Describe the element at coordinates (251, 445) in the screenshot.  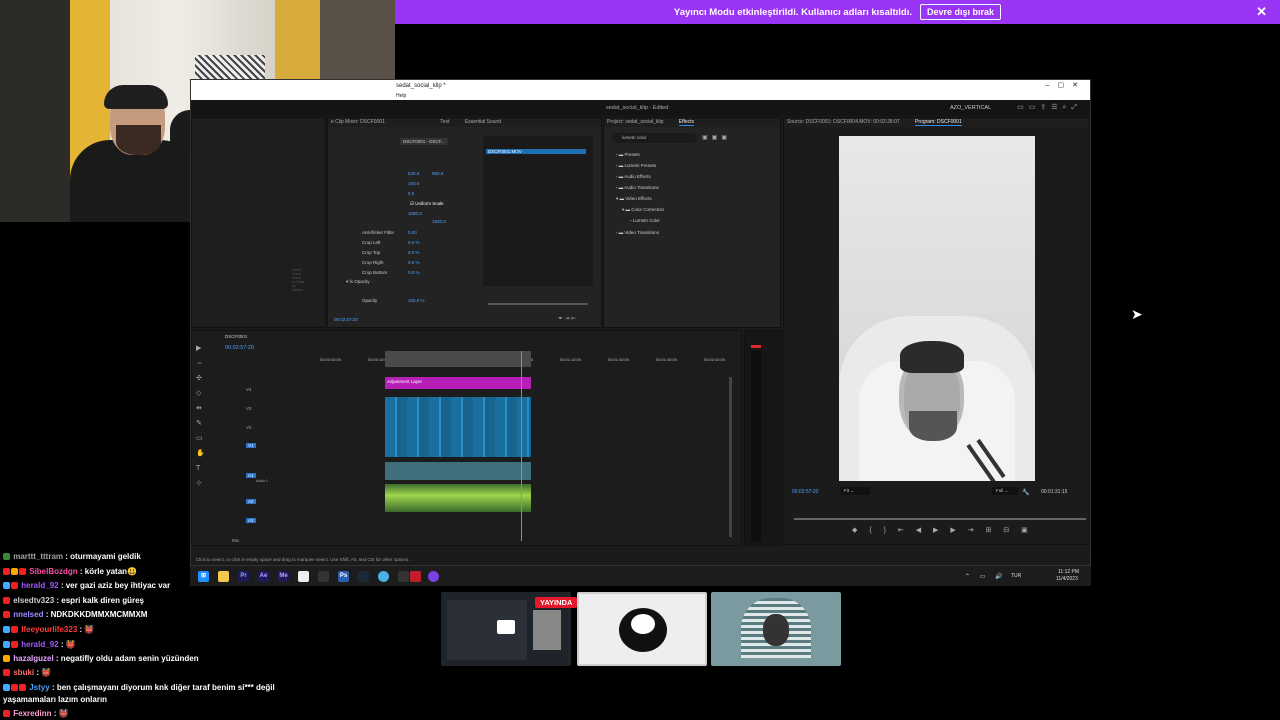
I see `track-v1: V1` at that location.